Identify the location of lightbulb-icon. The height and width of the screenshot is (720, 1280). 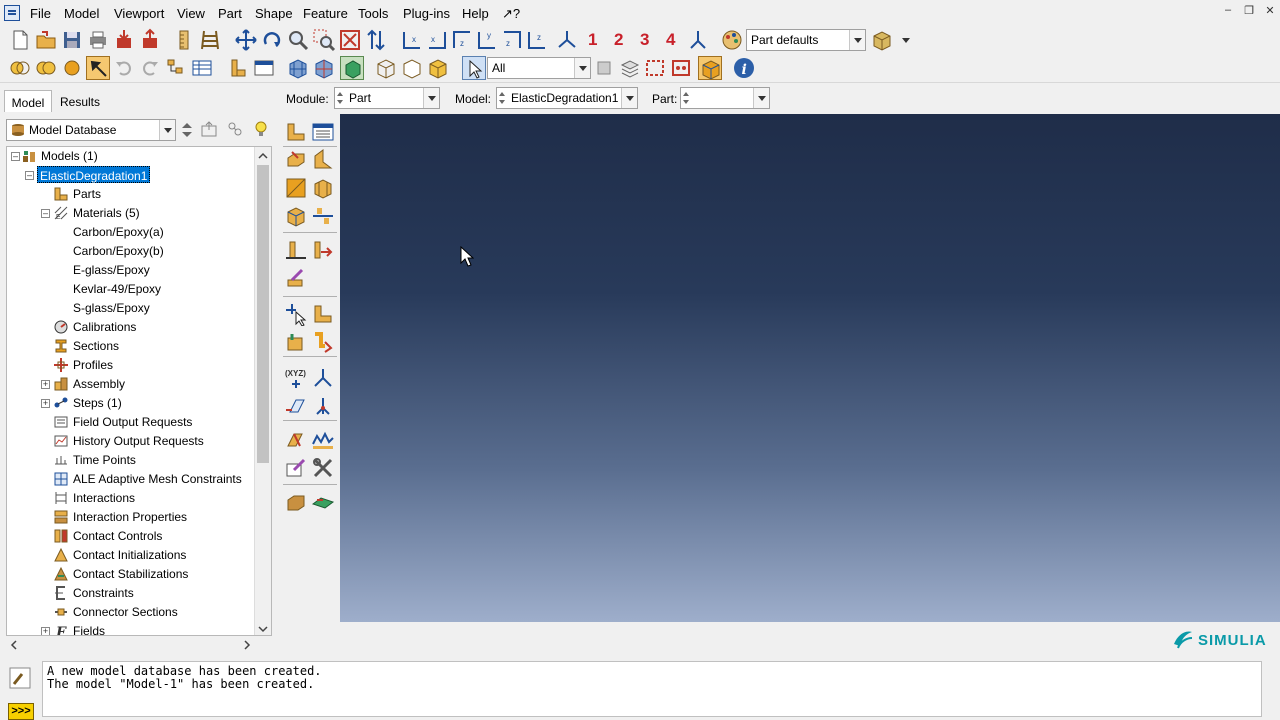
(261, 129).